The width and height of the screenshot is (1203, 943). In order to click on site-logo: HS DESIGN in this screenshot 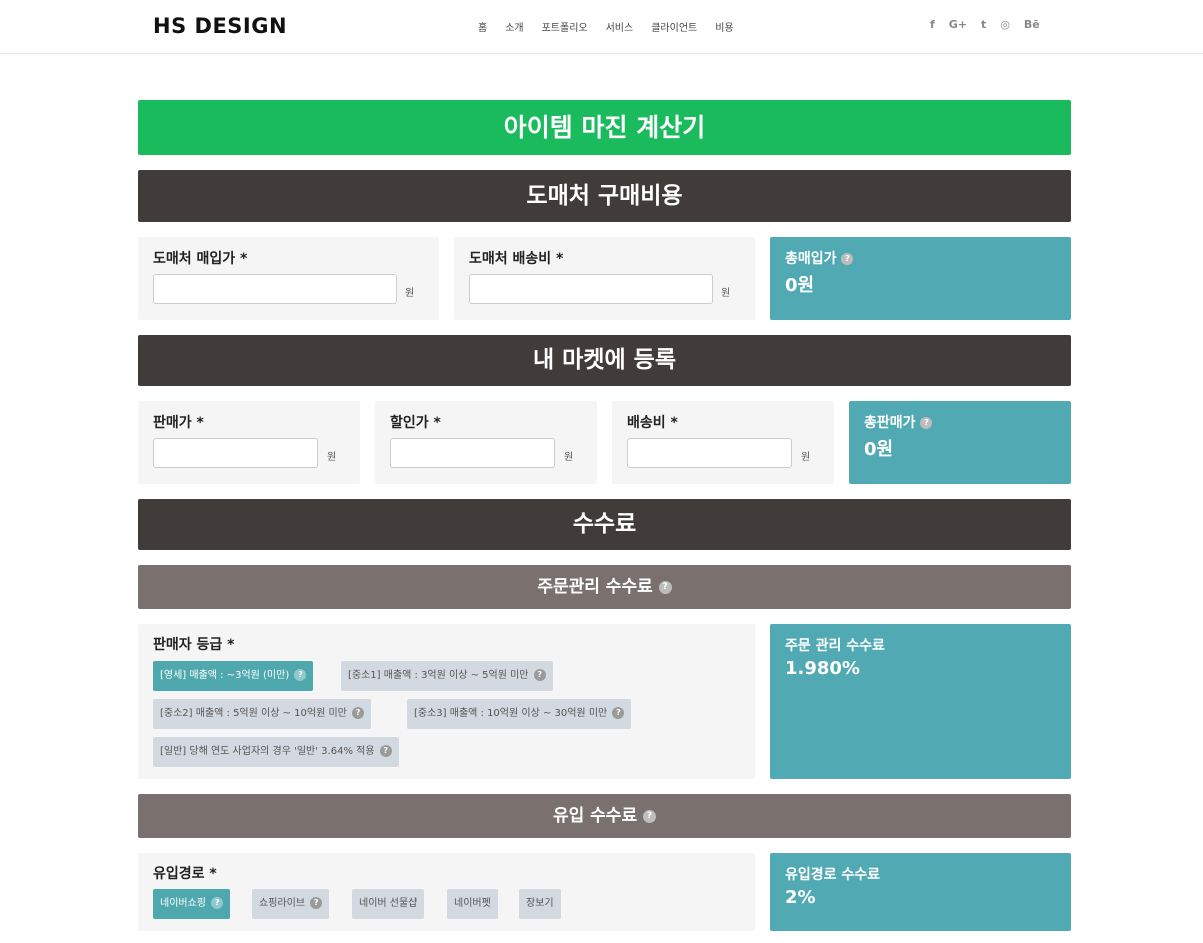, I will do `click(220, 26)`.